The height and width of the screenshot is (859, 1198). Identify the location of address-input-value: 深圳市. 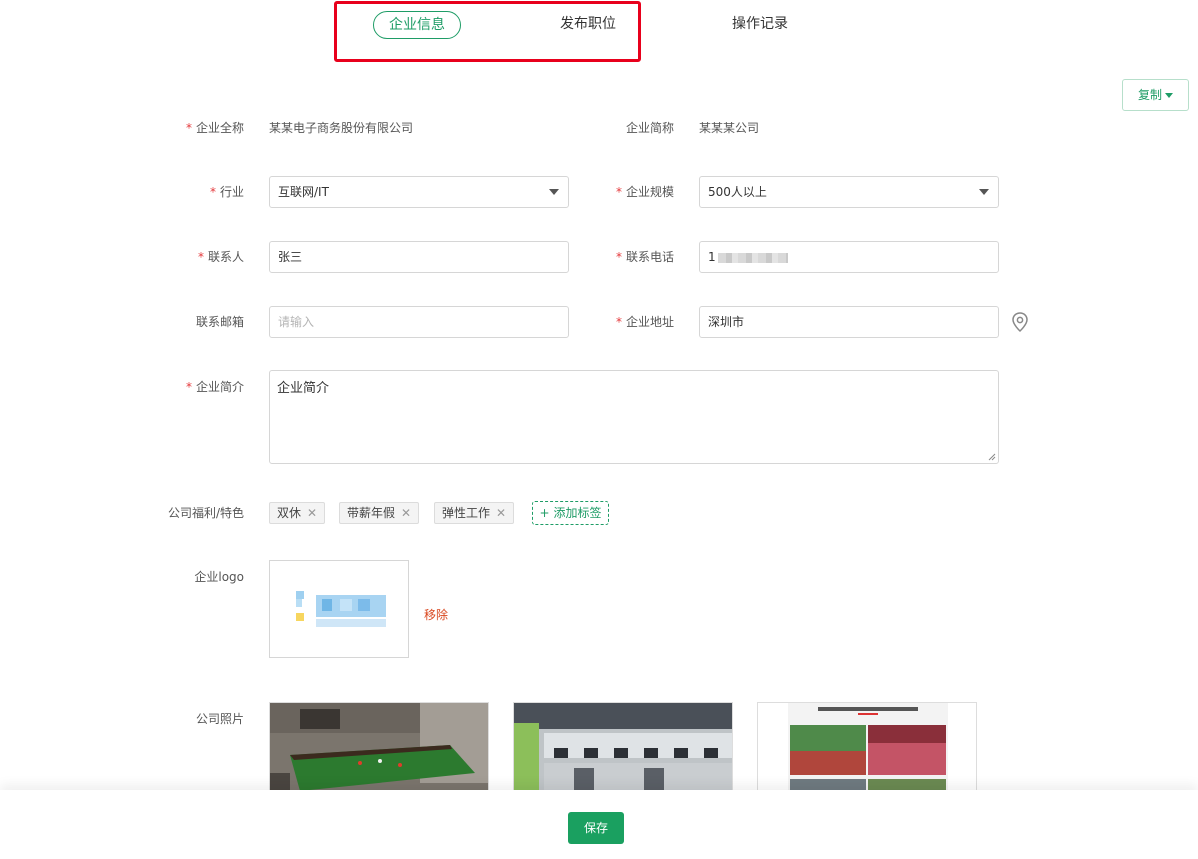
(726, 322).